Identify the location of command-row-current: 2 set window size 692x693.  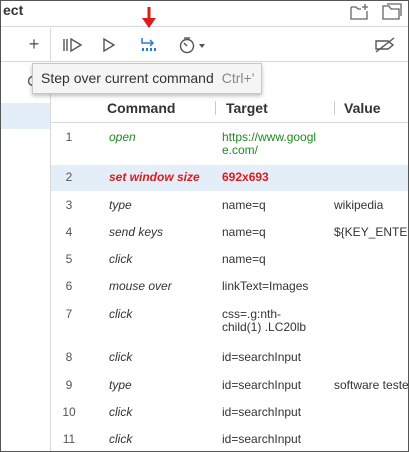
(229, 178).